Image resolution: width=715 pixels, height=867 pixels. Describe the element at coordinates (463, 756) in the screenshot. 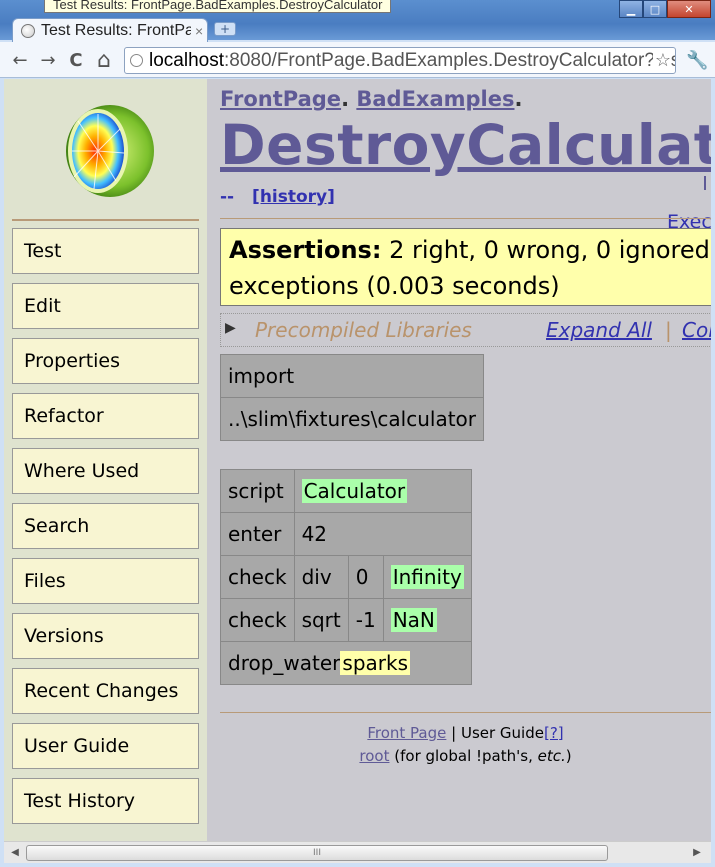

I see `footer-root-note: (for global !path's,` at that location.